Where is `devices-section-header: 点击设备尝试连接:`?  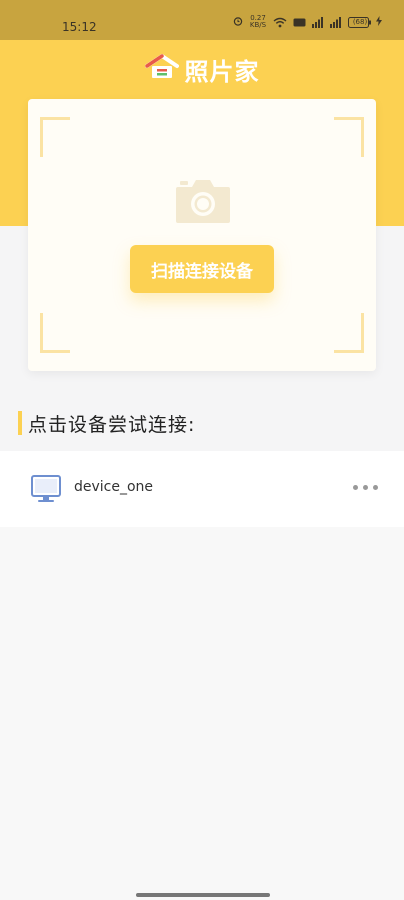 devices-section-header: 点击设备尝试连接: is located at coordinates (106, 423).